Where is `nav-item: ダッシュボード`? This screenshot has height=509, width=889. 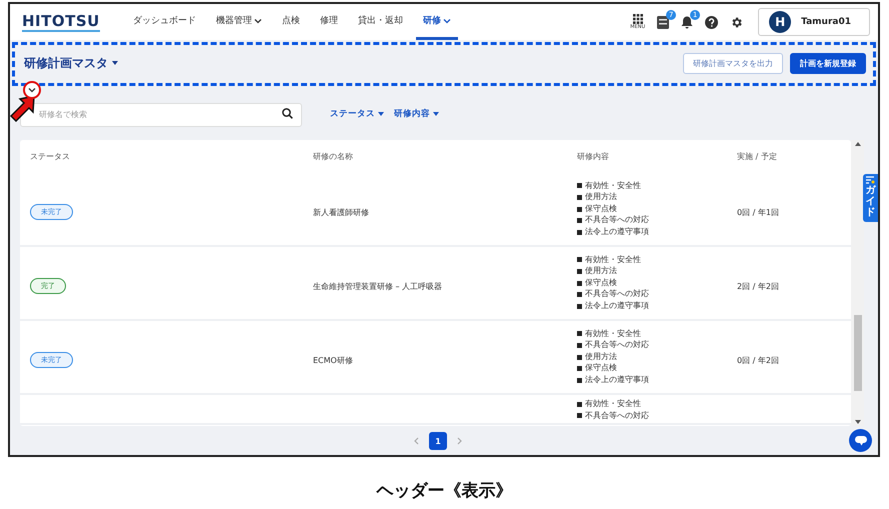 nav-item: ダッシュボード is located at coordinates (164, 22).